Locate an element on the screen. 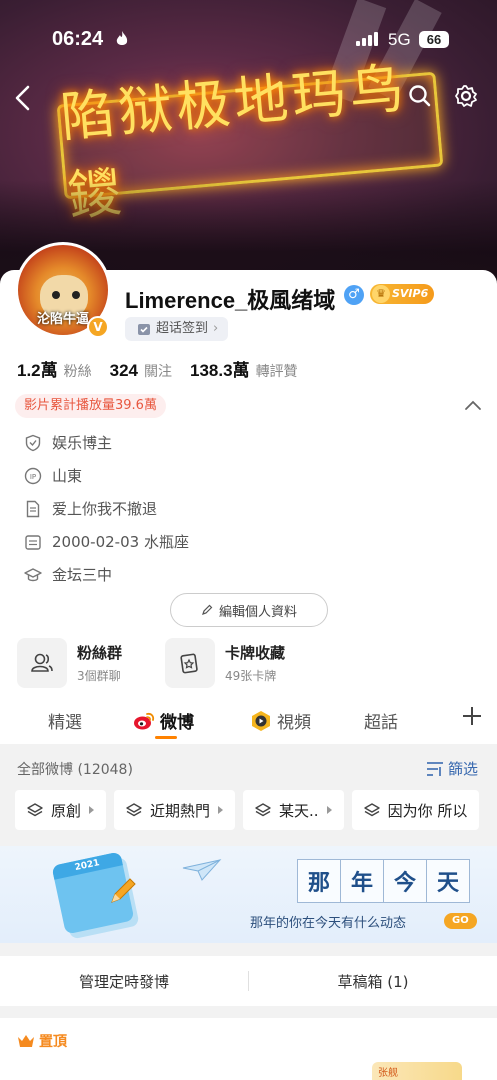 The width and height of the screenshot is (497, 1080). svip-badge: ♛ SVIP6 is located at coordinates (402, 294).